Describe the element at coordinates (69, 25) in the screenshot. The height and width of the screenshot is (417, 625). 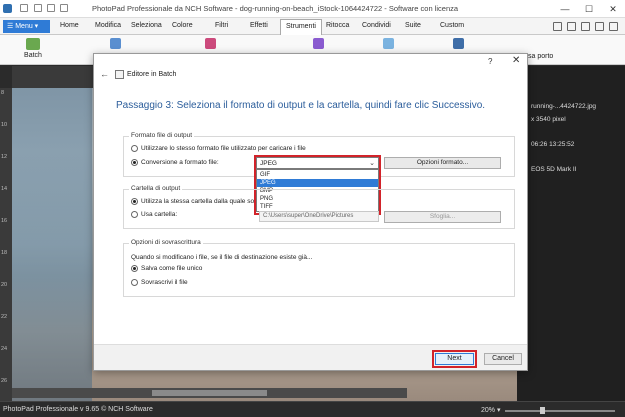
I see `tab-home: Home` at that location.